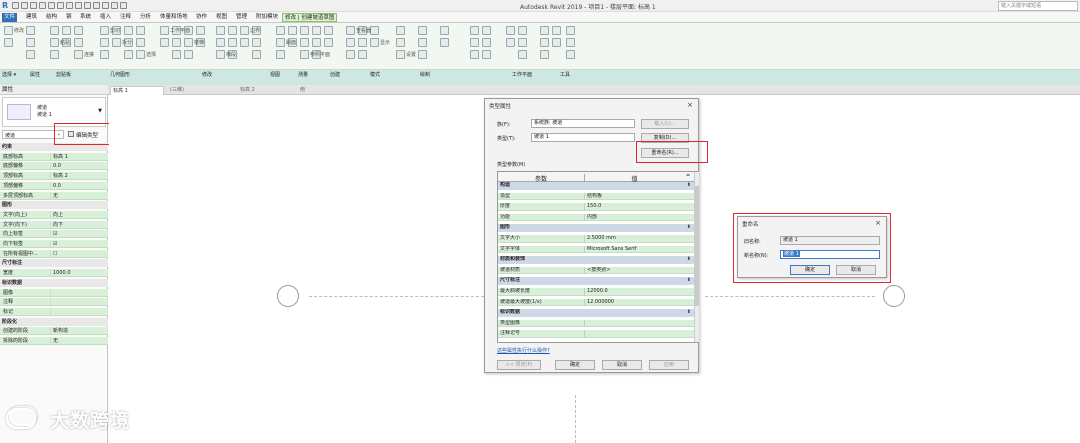  What do you see at coordinates (5, 5) in the screenshot?
I see `revit-logo-icon: R` at bounding box center [5, 5].